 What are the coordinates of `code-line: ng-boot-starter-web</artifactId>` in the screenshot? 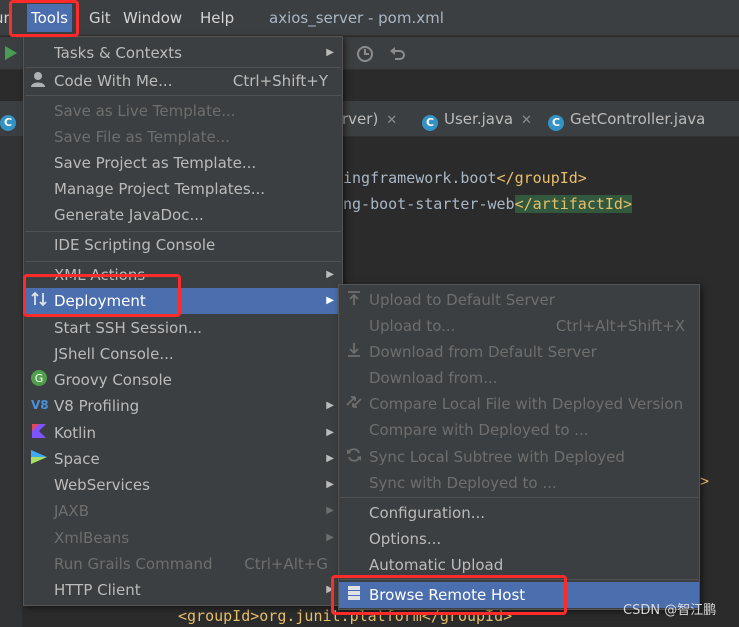 It's located at (487, 204).